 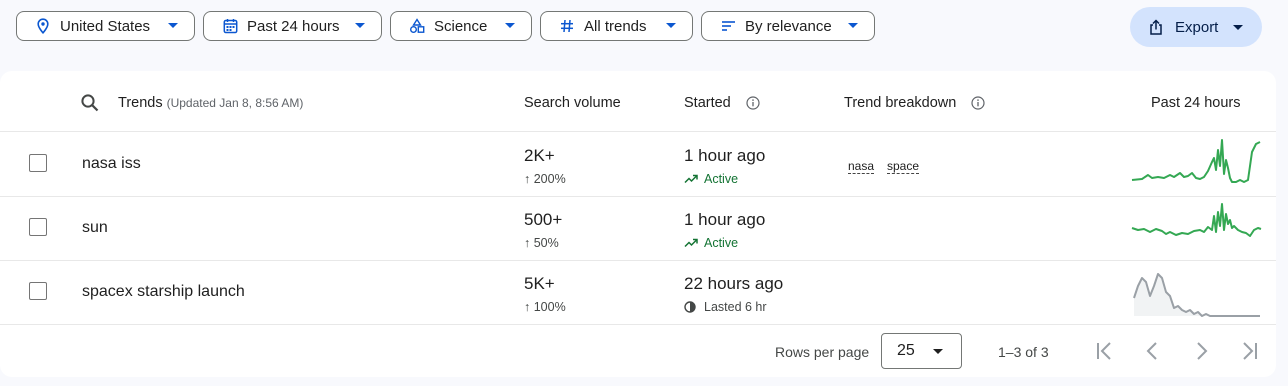 What do you see at coordinates (539, 283) in the screenshot?
I see `search-volume: 5K+` at bounding box center [539, 283].